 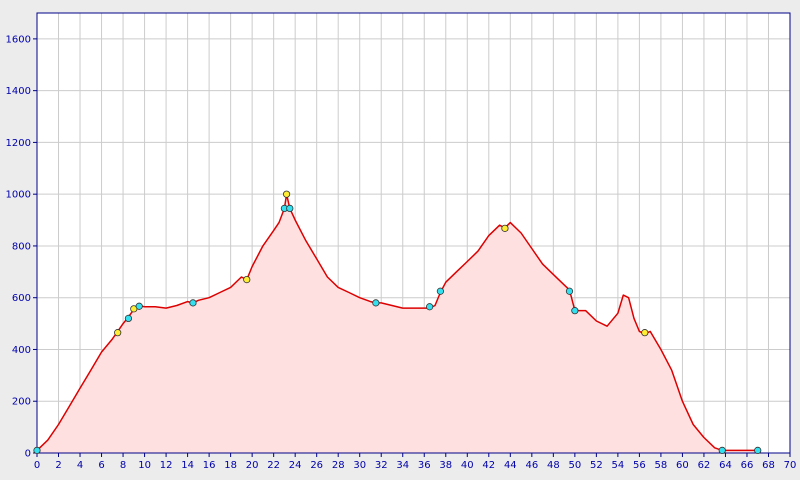 What do you see at coordinates (18, 195) in the screenshot?
I see `y-tick-label: 1000` at bounding box center [18, 195].